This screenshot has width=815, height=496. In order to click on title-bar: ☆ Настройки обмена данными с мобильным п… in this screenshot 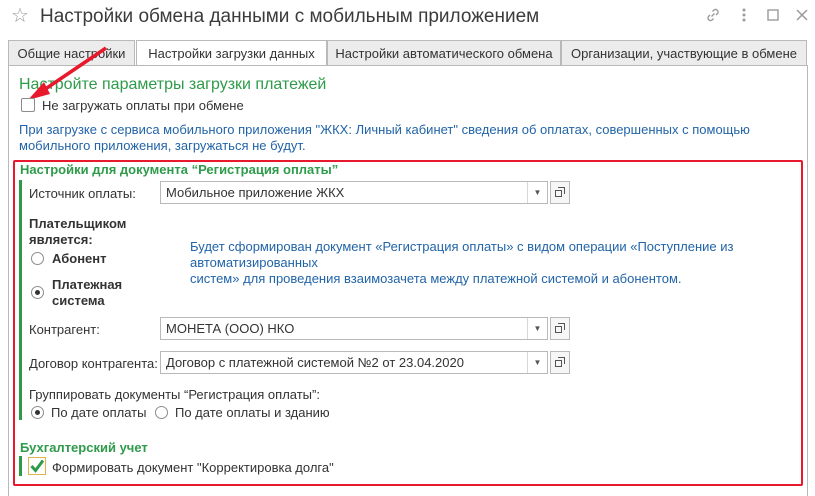, I will do `click(407, 17)`.